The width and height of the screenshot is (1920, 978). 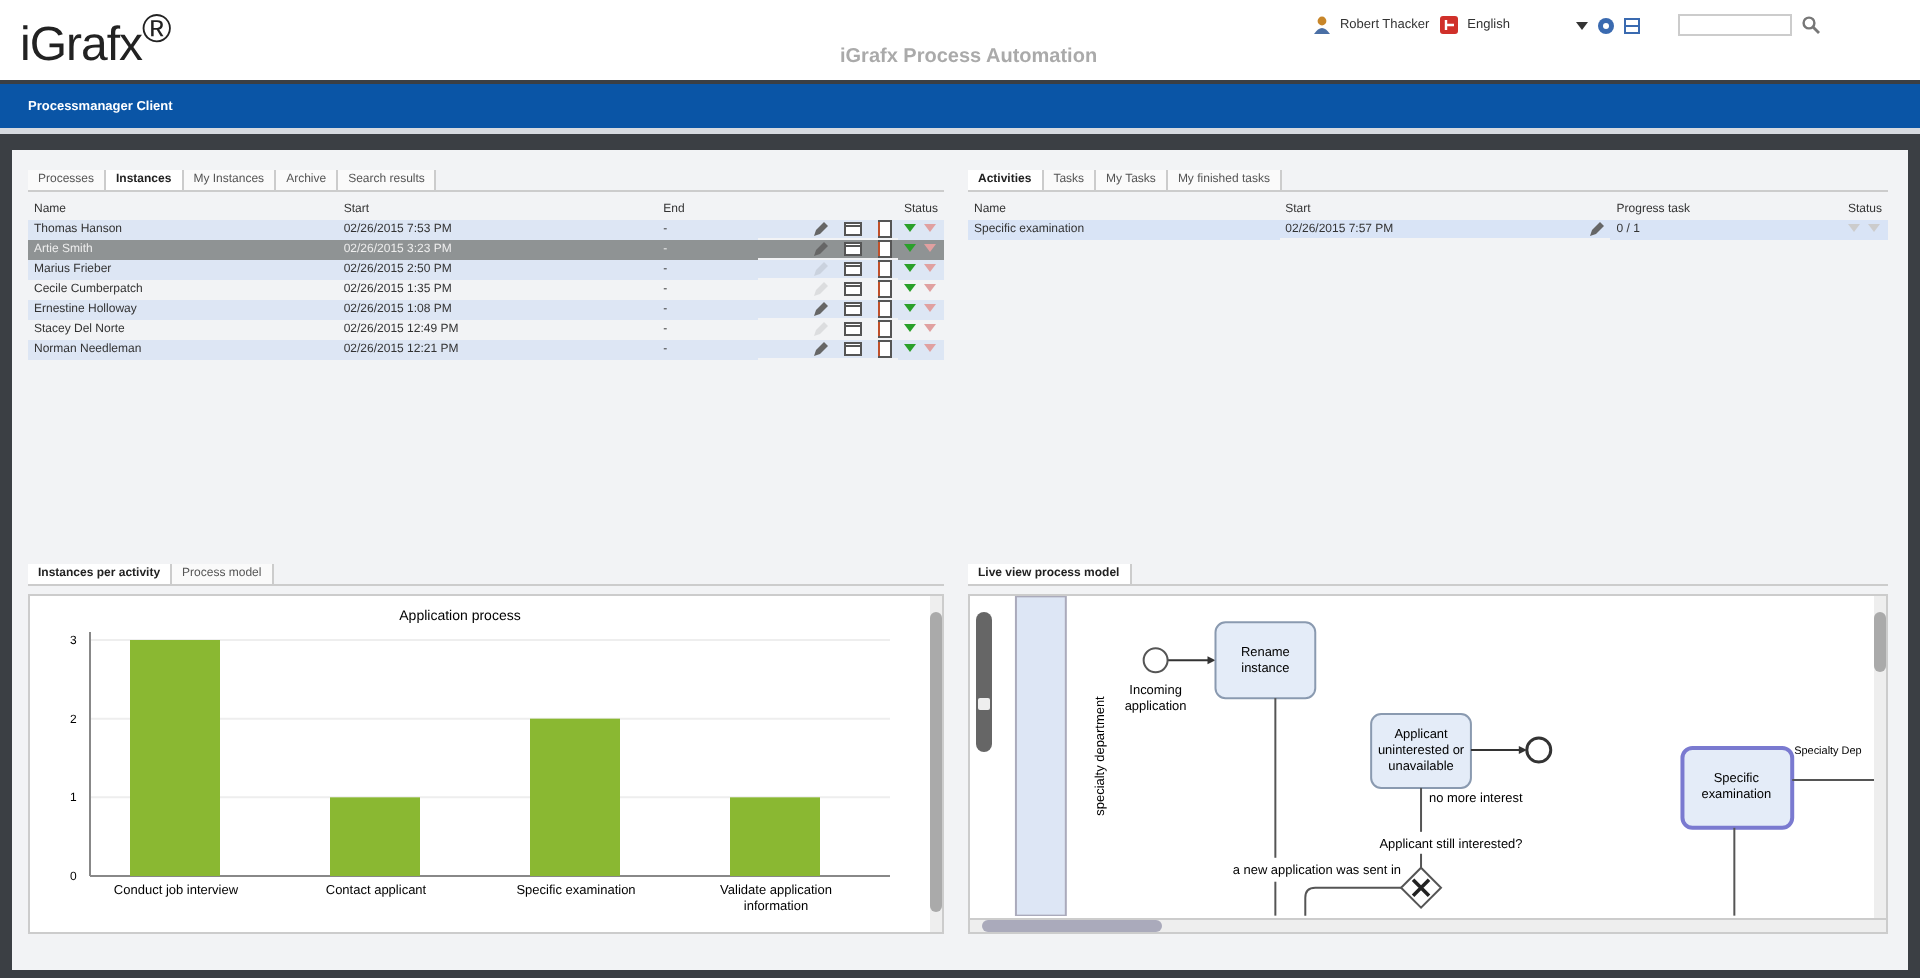 What do you see at coordinates (1606, 25) in the screenshot?
I see `help-icon` at bounding box center [1606, 25].